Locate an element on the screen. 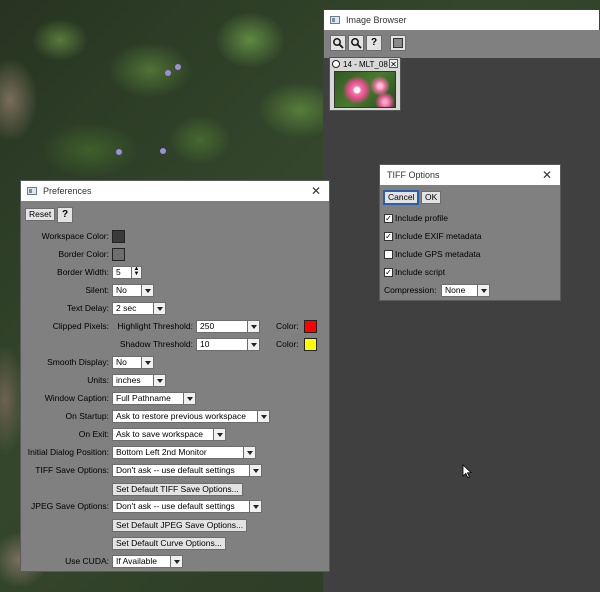 This screenshot has height=592, width=600. shadow-color-label: Color: is located at coordinates (287, 344).